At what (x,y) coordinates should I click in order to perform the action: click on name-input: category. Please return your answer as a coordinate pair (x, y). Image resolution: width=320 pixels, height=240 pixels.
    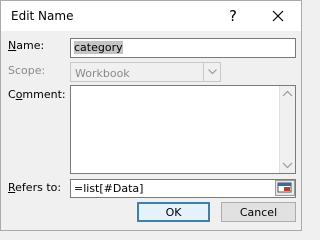
    Looking at the image, I should click on (183, 48).